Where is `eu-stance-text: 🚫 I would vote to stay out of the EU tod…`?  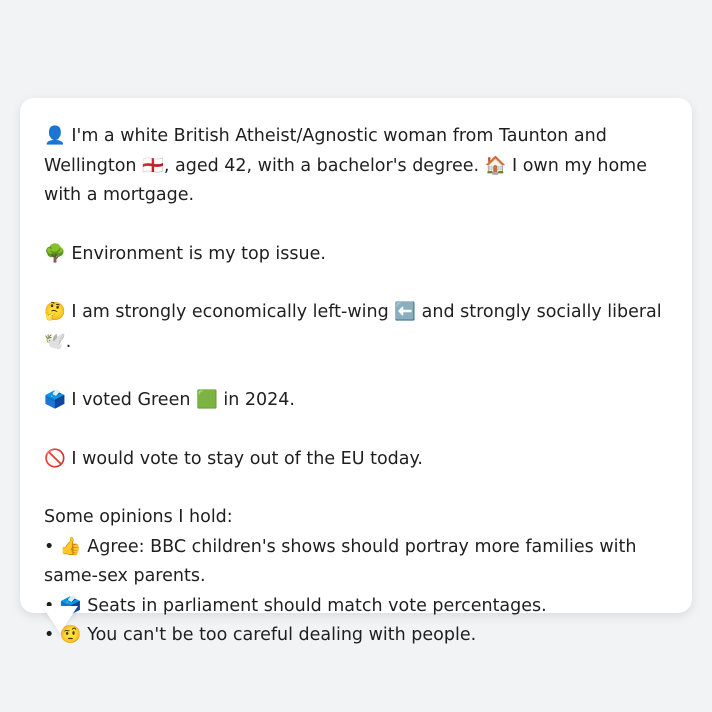
eu-stance-text: 🚫 I would vote to stay out of the EU tod… is located at coordinates (233, 458).